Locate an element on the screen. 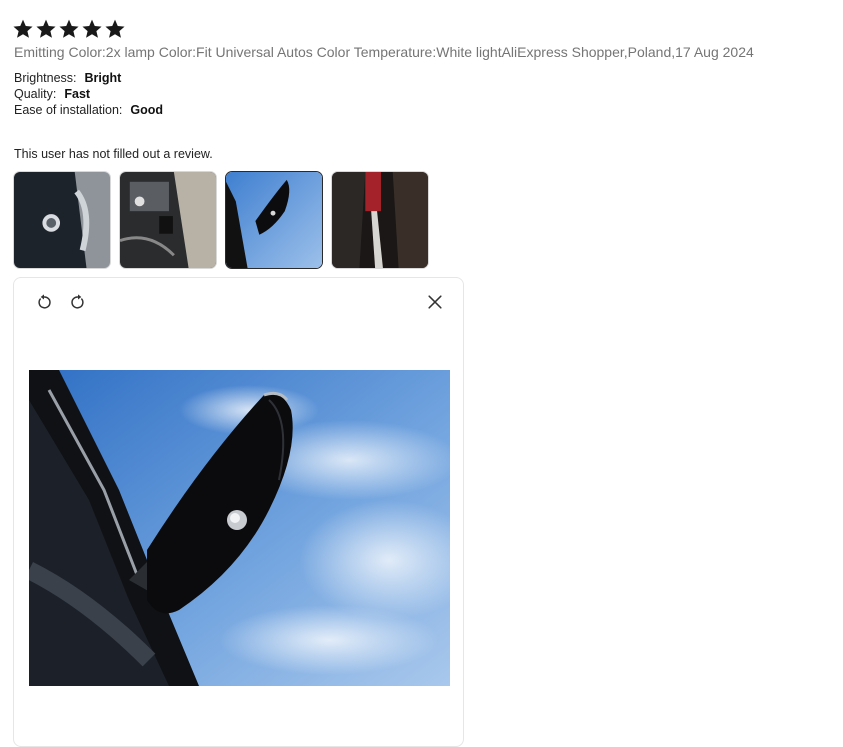  attribute-value: Fast is located at coordinates (77, 94).